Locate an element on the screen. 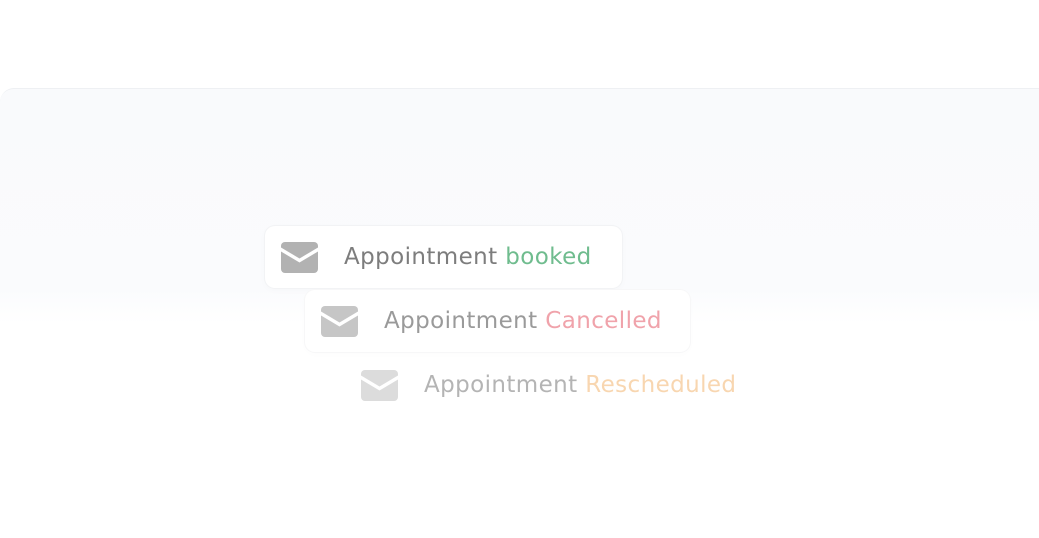 The width and height of the screenshot is (1039, 538). notification-cancelled: Appointment Cancelled is located at coordinates (497, 321).